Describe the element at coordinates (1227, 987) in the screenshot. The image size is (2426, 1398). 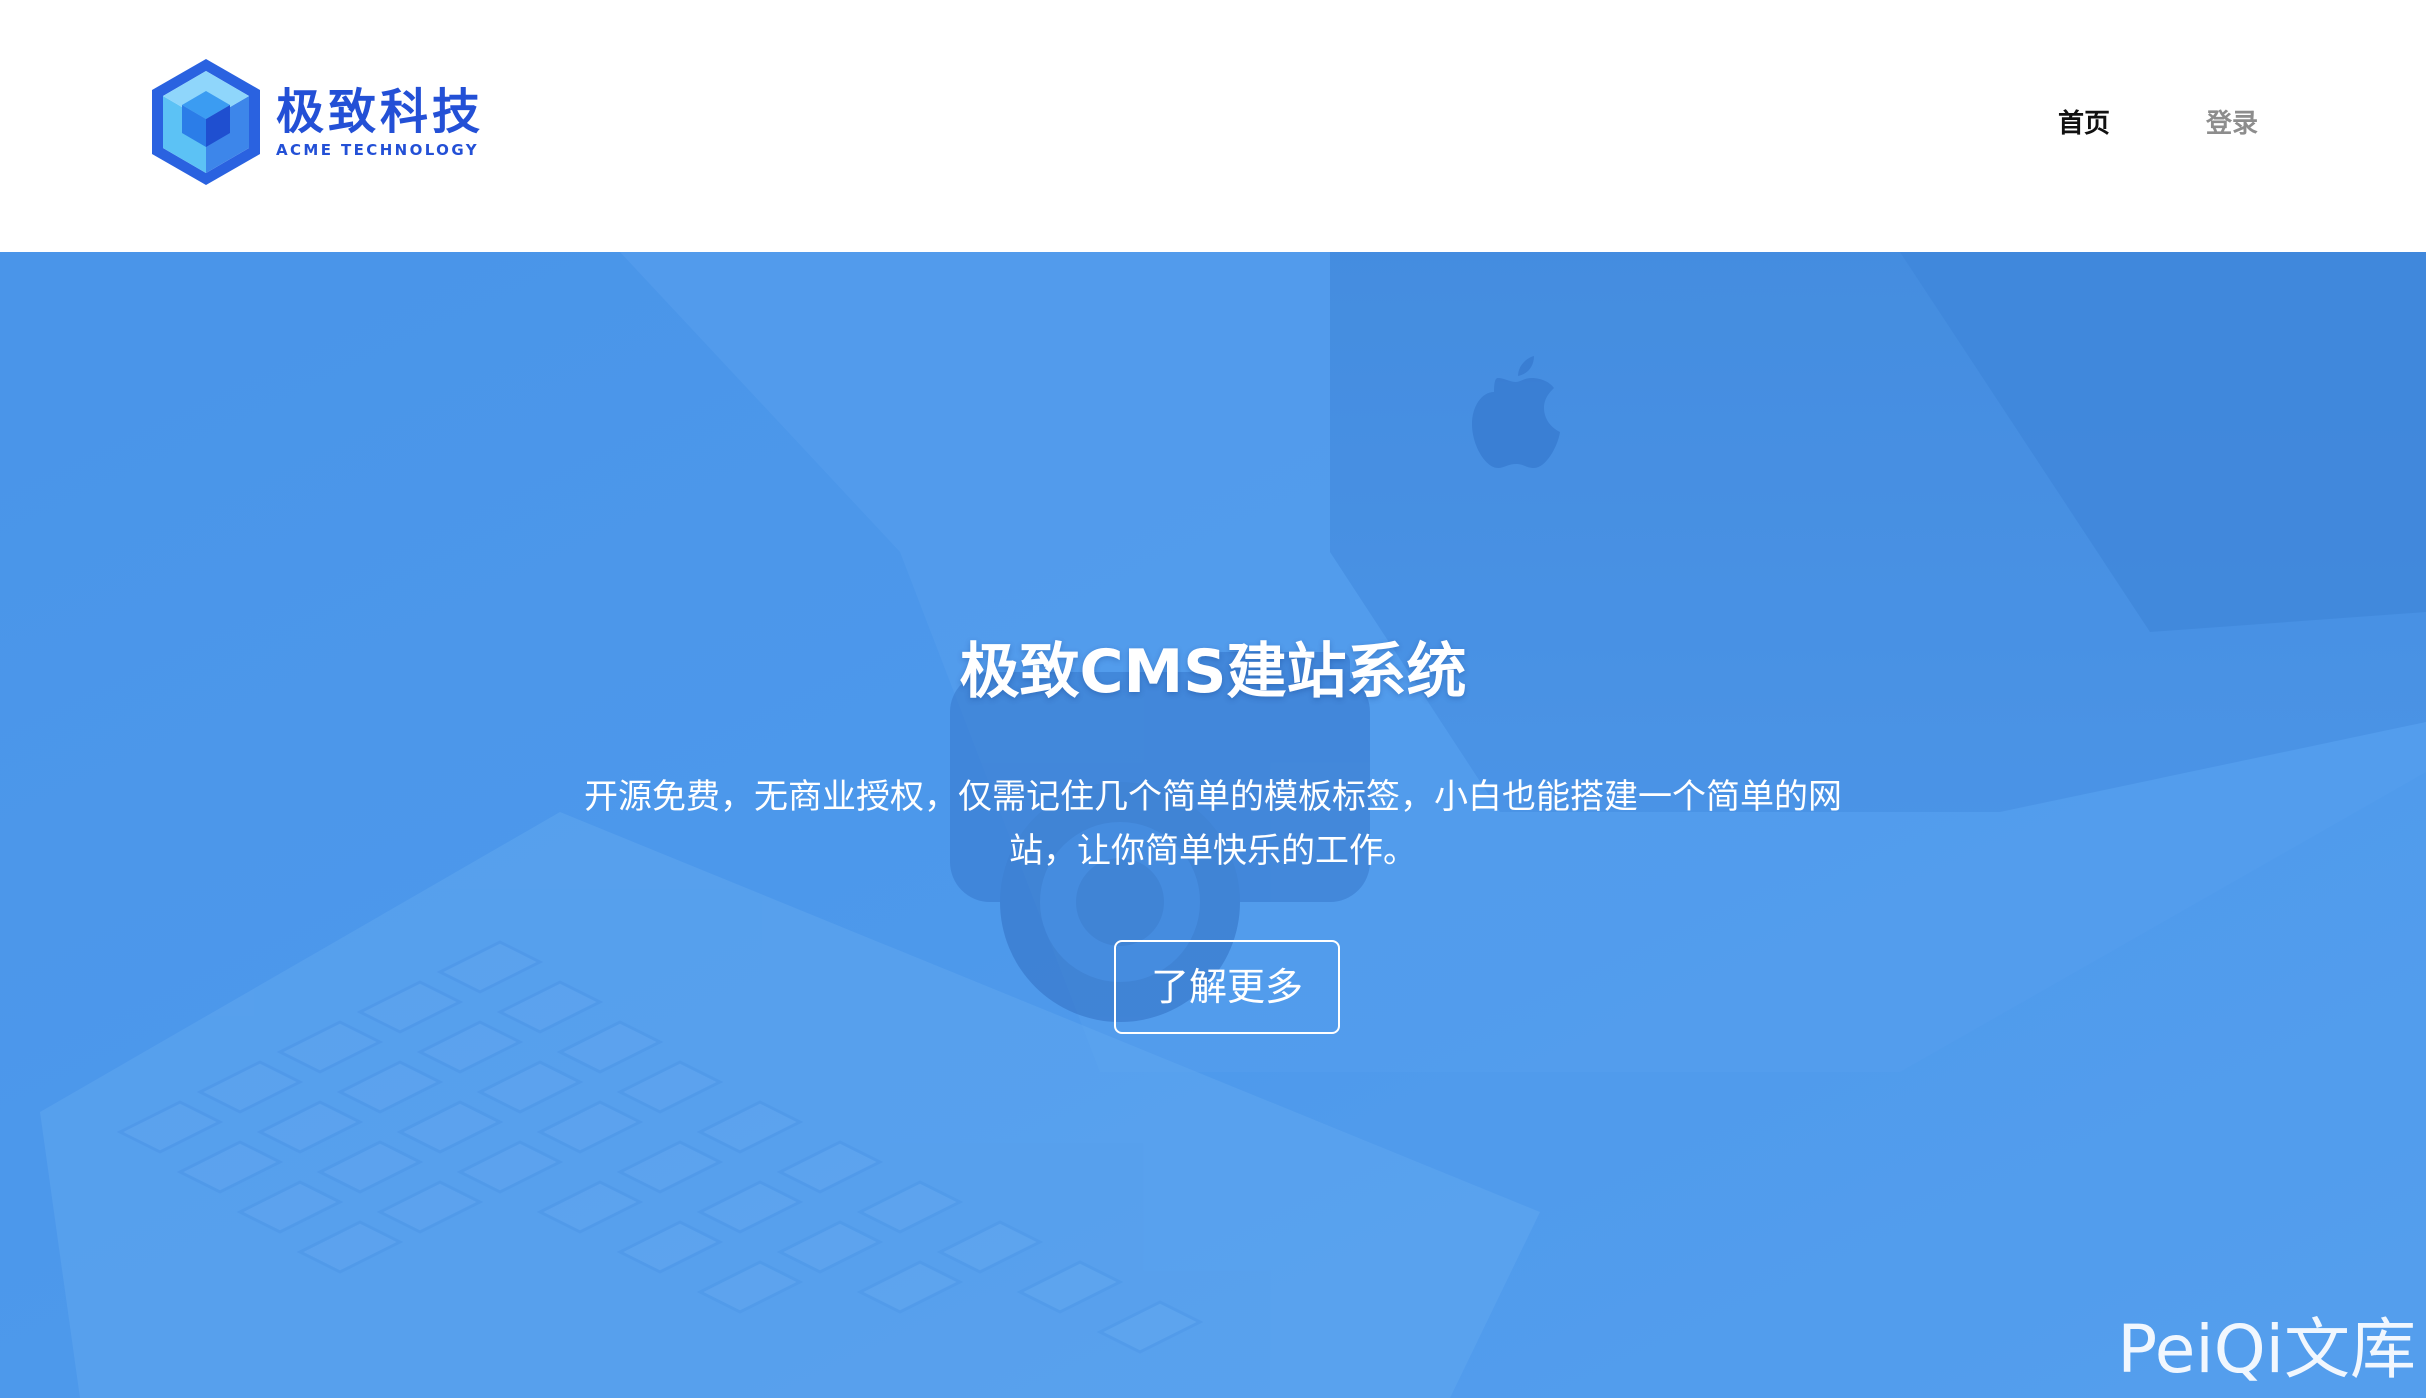
I see `learn-more-button: 了解更多` at that location.